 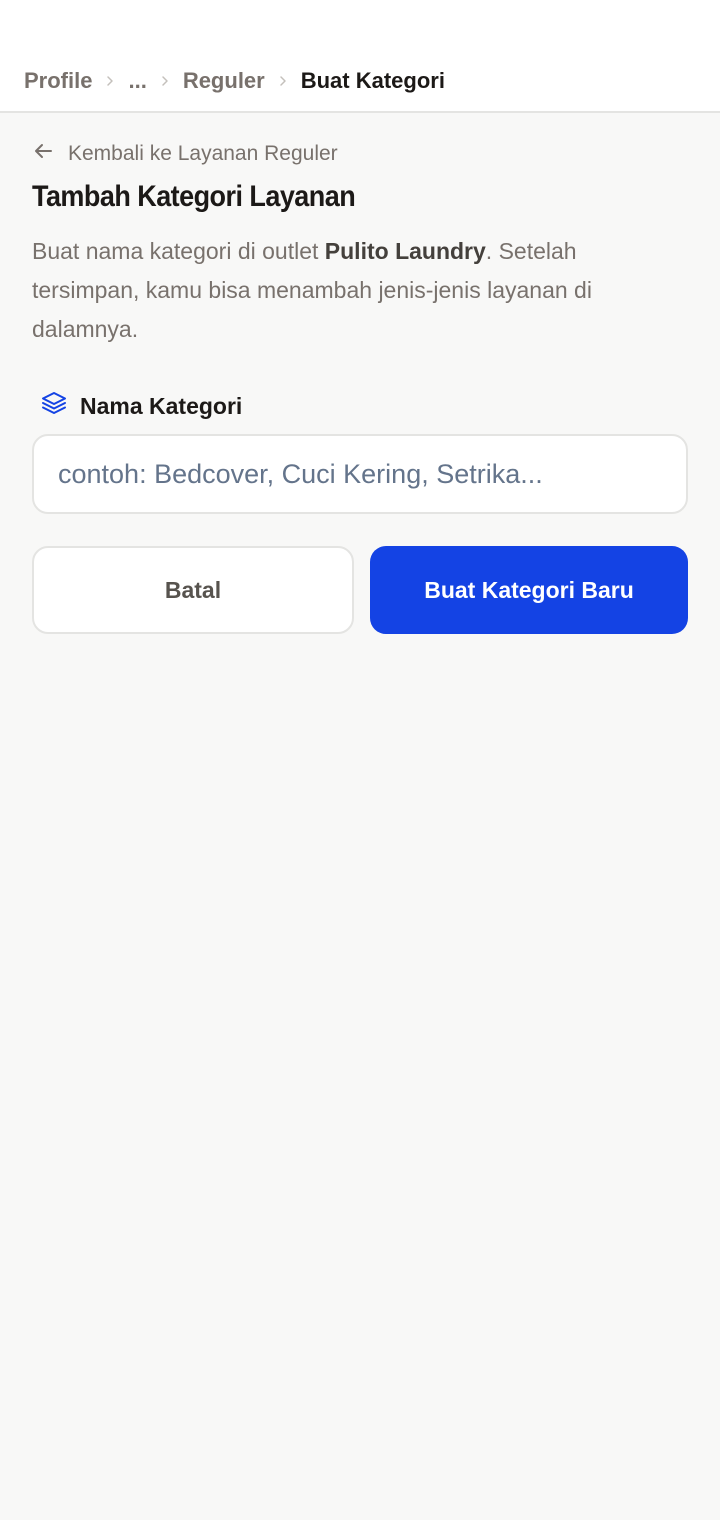 I want to click on back-link-label: Kembali ke Layanan Reguler, so click(x=203, y=153).